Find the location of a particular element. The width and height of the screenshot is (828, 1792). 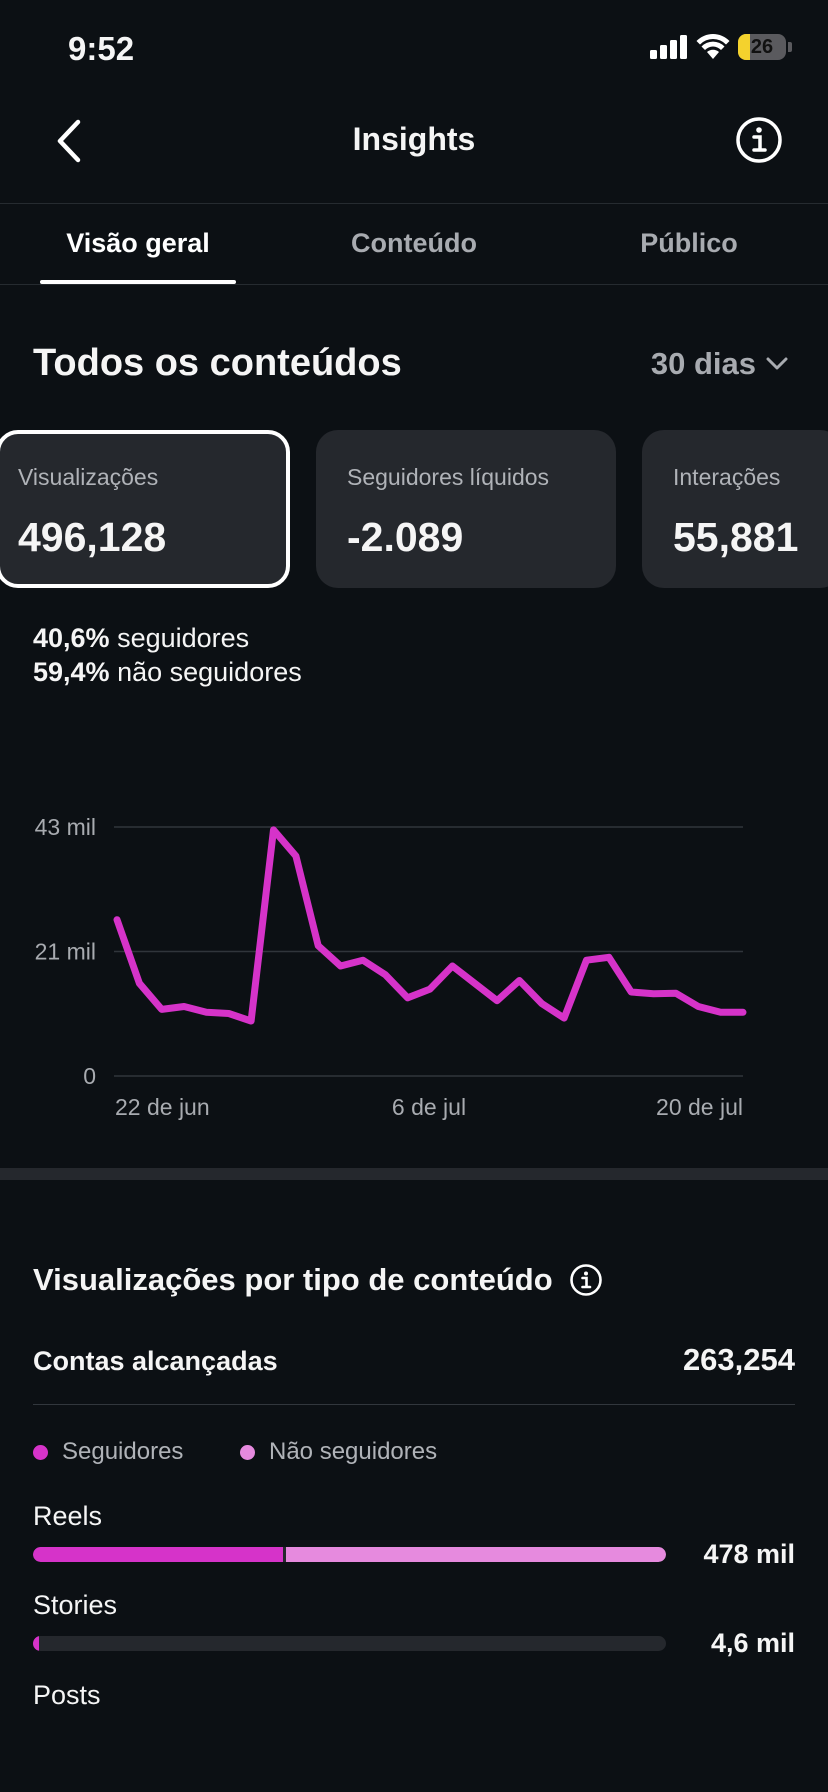

bar-segment-non-followers is located at coordinates (476, 1554).